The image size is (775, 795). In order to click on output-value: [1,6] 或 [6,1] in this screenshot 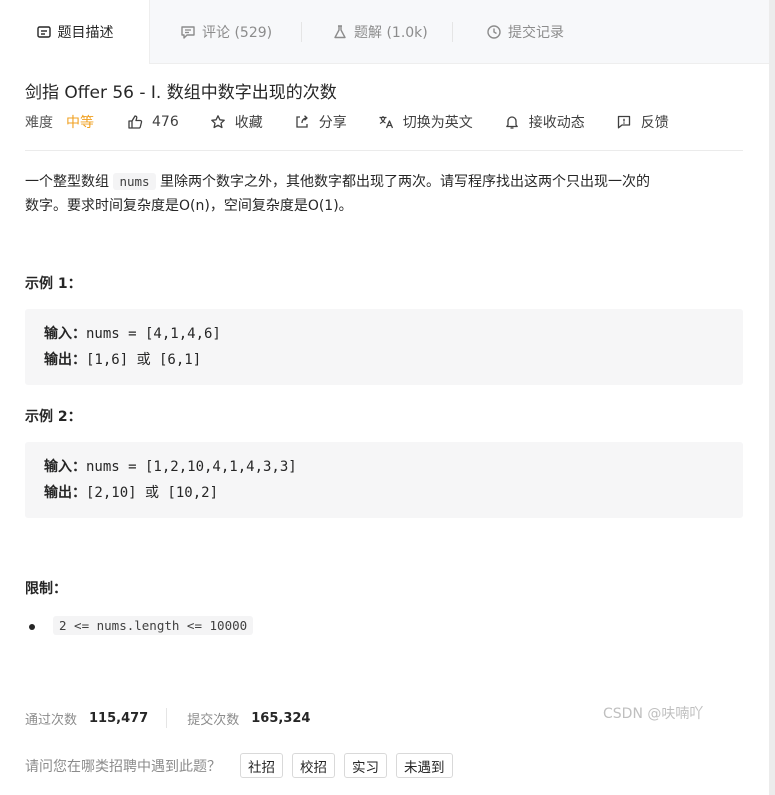, I will do `click(144, 360)`.